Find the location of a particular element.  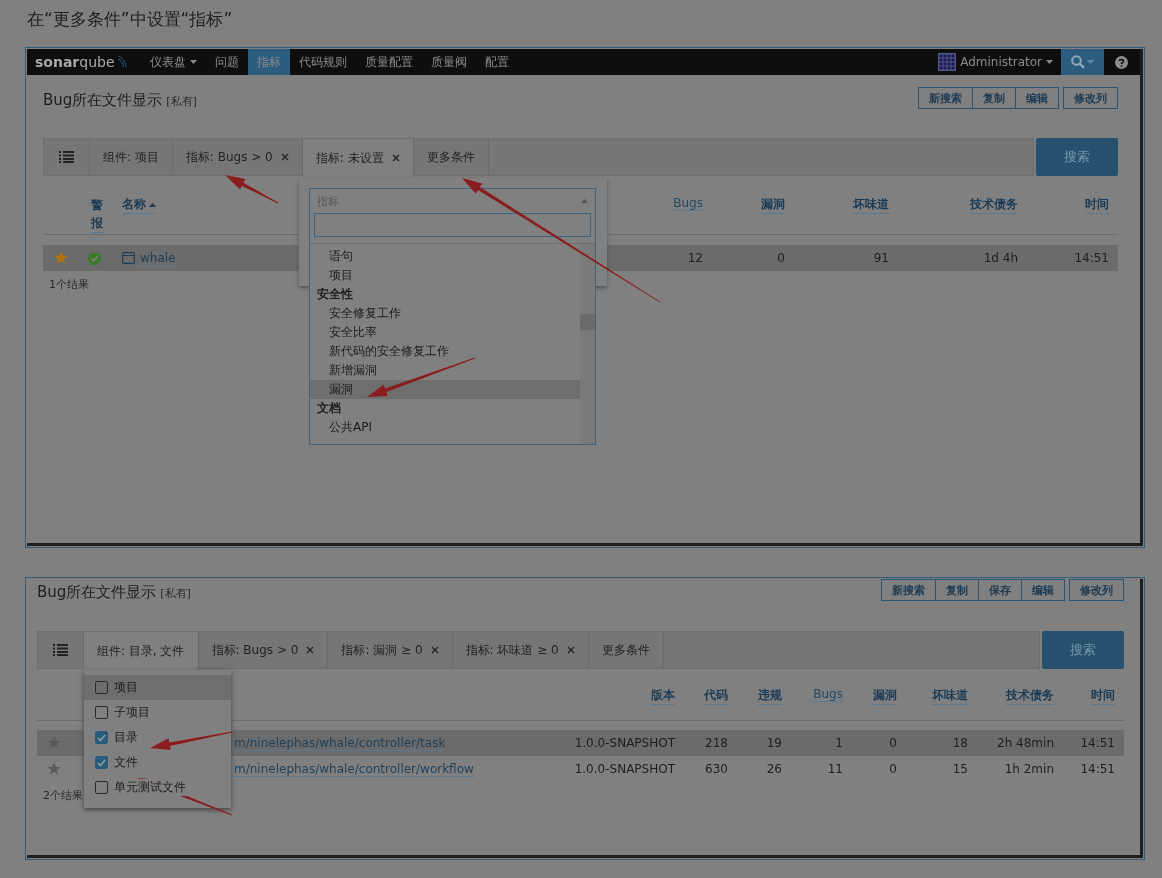

result-count: 2个结果 is located at coordinates (63, 795).